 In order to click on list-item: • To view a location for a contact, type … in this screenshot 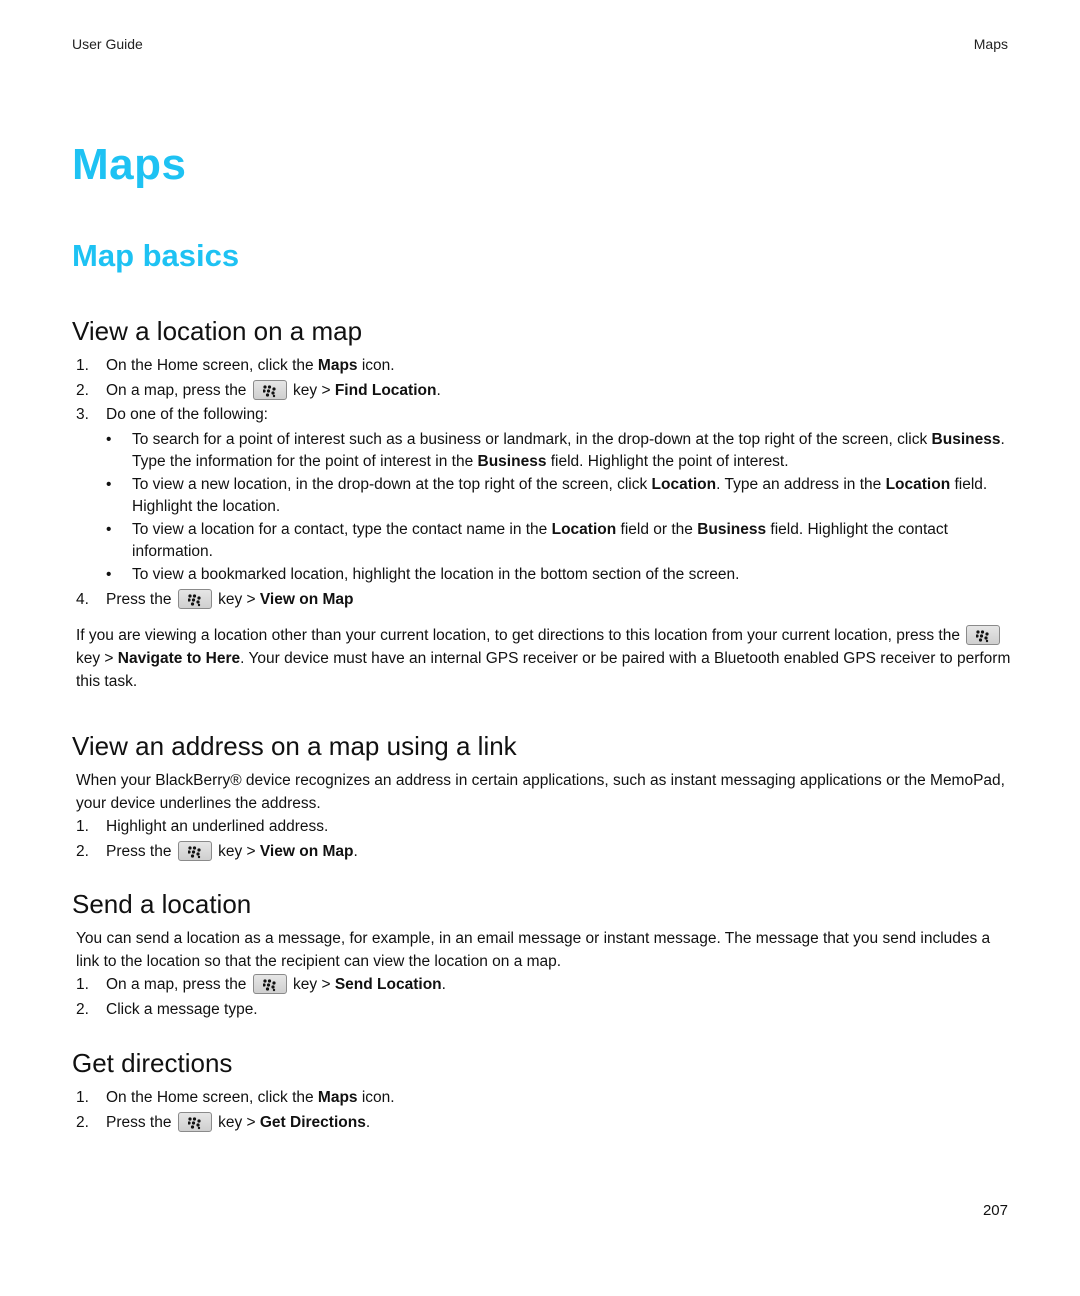, I will do `click(527, 540)`.